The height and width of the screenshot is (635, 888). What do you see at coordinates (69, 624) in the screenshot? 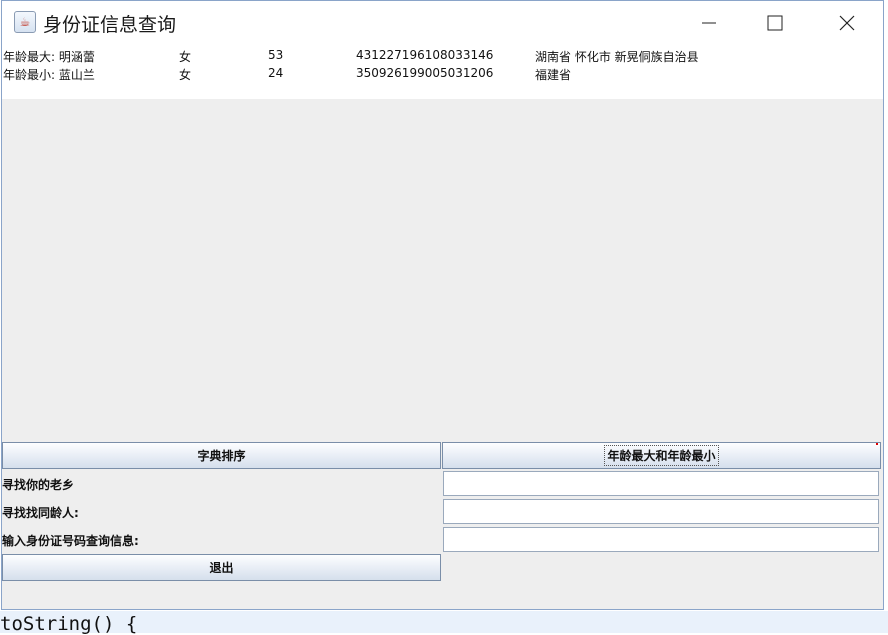
I see `code-line: toString() {` at bounding box center [69, 624].